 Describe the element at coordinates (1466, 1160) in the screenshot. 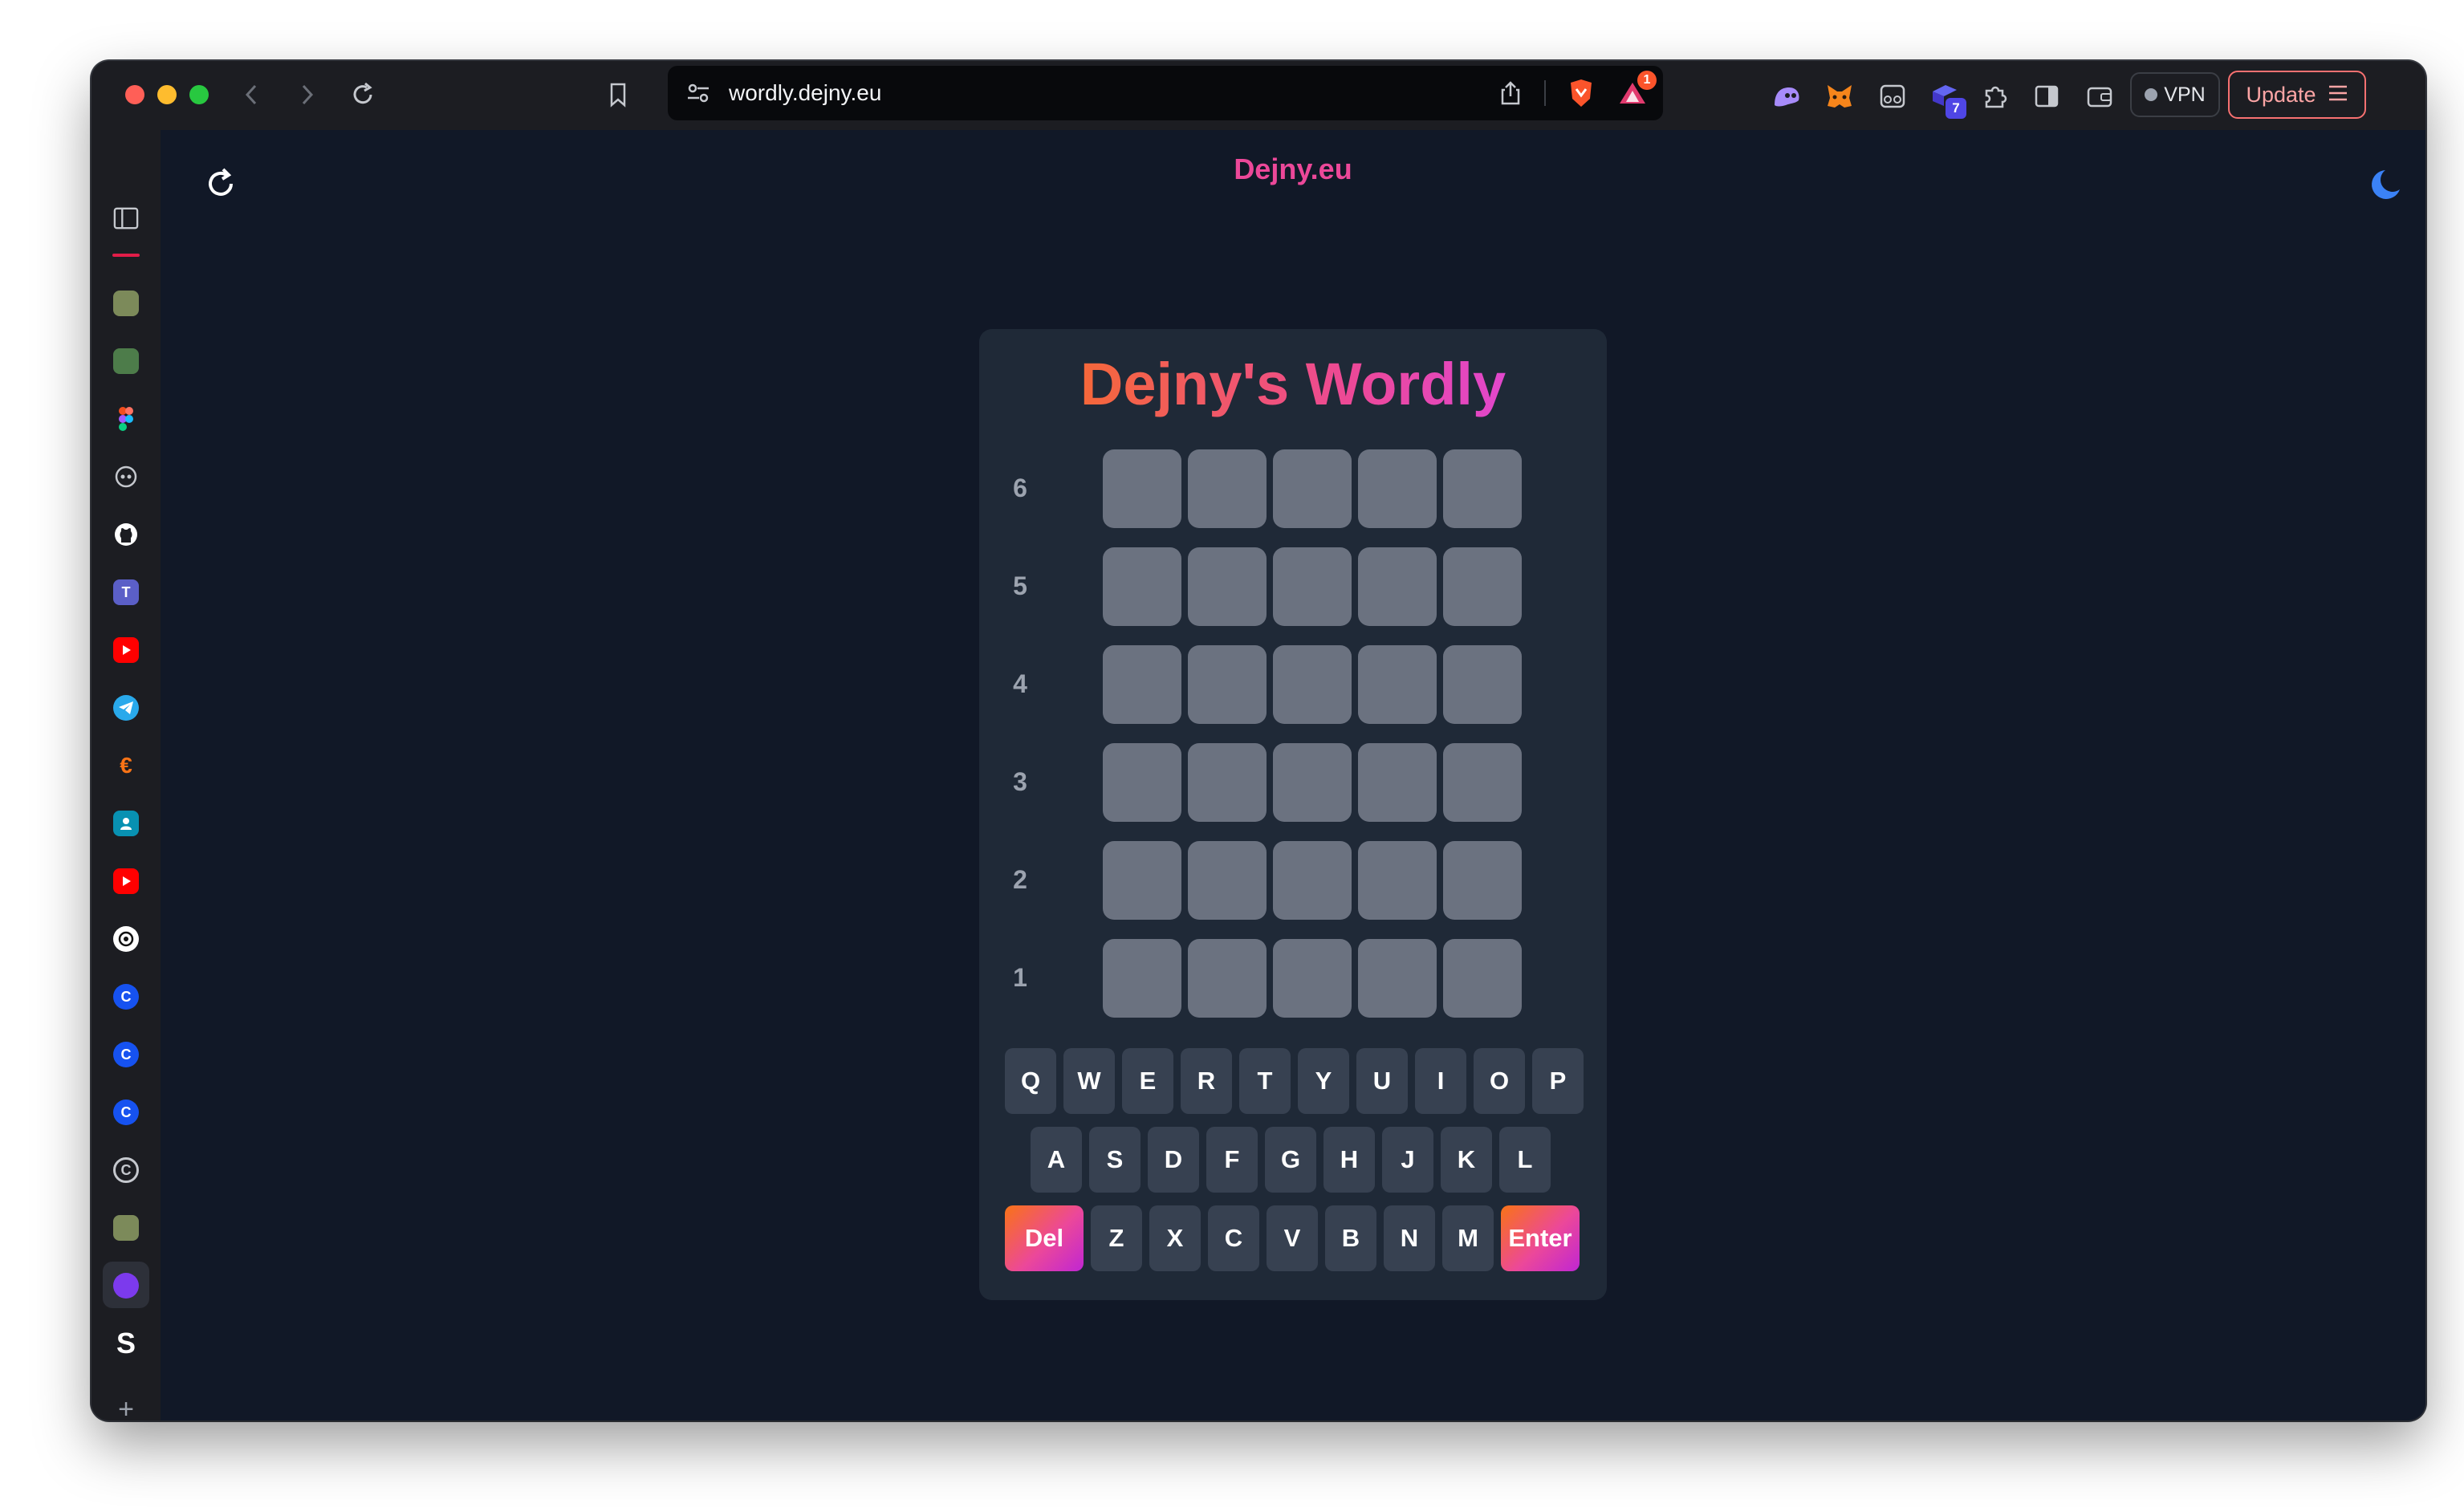

I see `key-k: K` at that location.